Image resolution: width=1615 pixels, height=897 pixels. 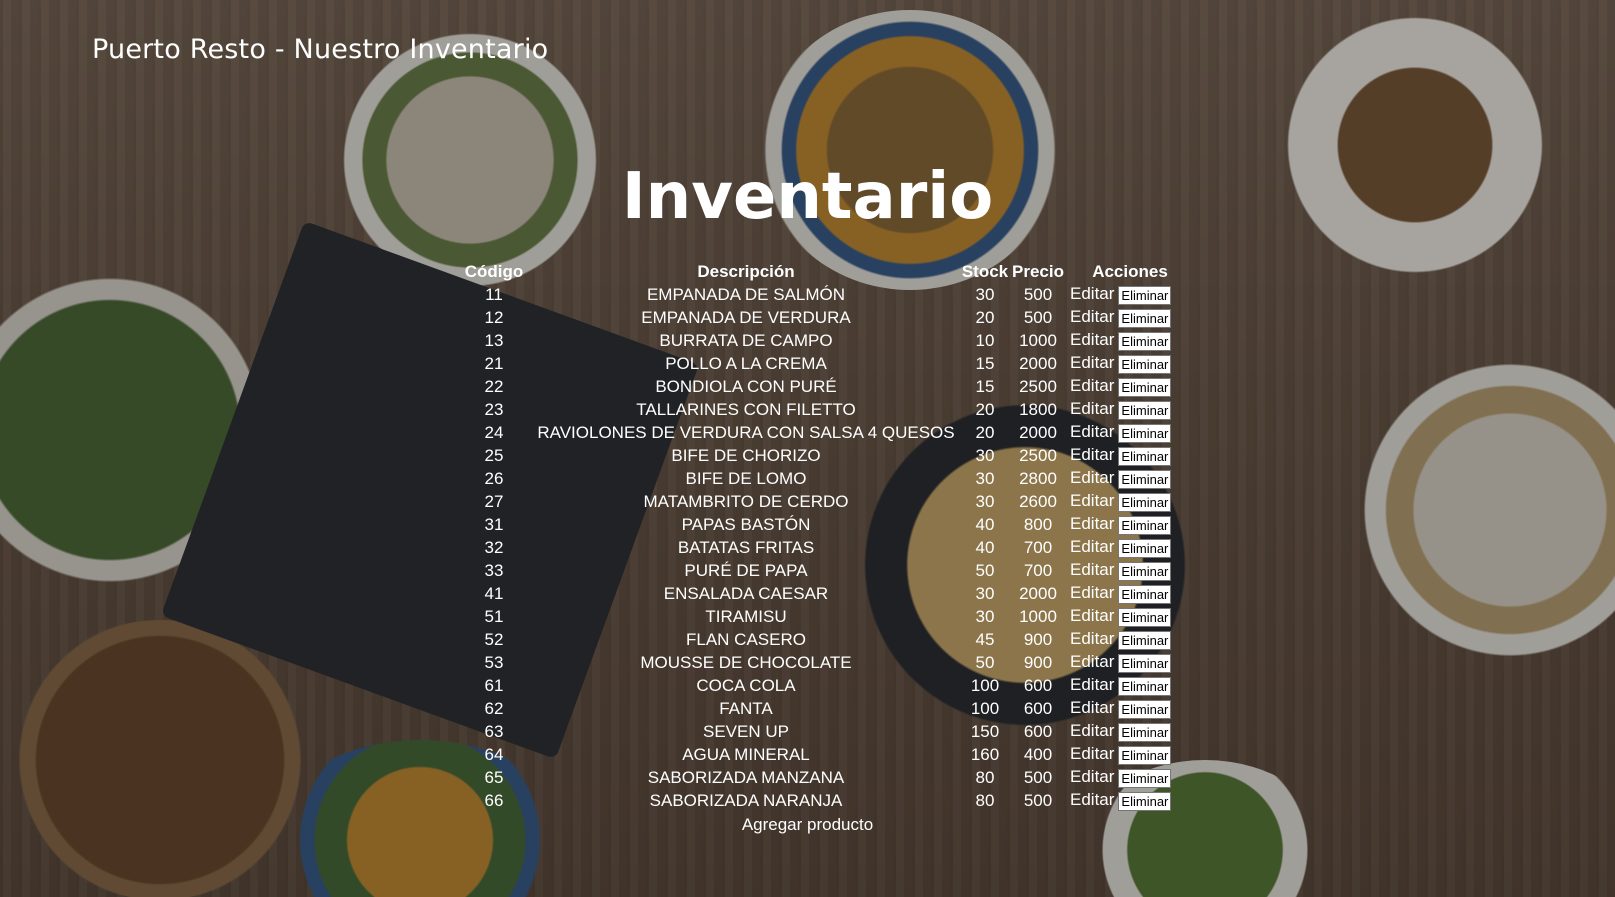 What do you see at coordinates (746, 317) in the screenshot?
I see `cell-description: EMPANADA DE VERDURA` at bounding box center [746, 317].